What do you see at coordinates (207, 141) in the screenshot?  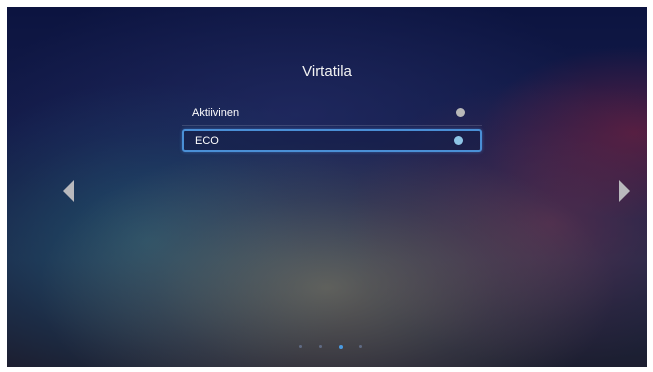 I see `option-label: ECO` at bounding box center [207, 141].